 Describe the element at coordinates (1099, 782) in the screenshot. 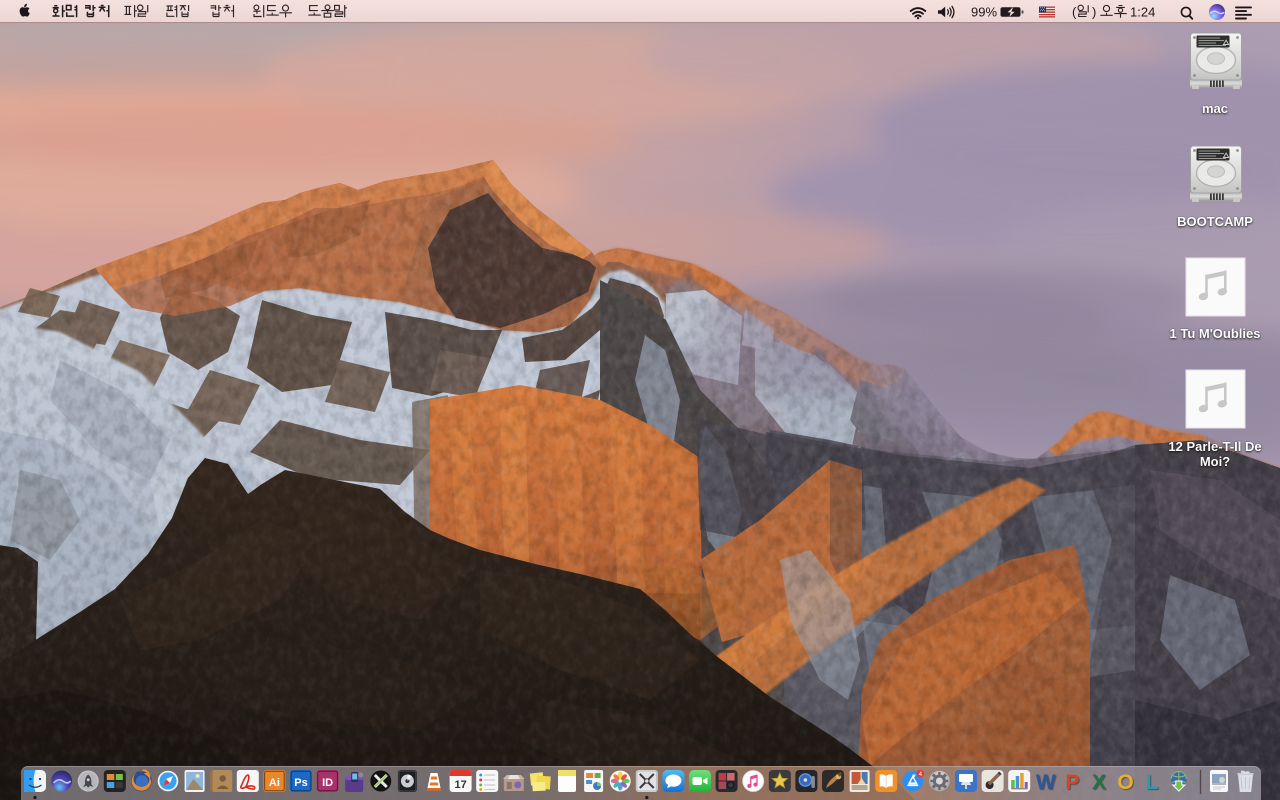

I see `svg-text: X` at that location.